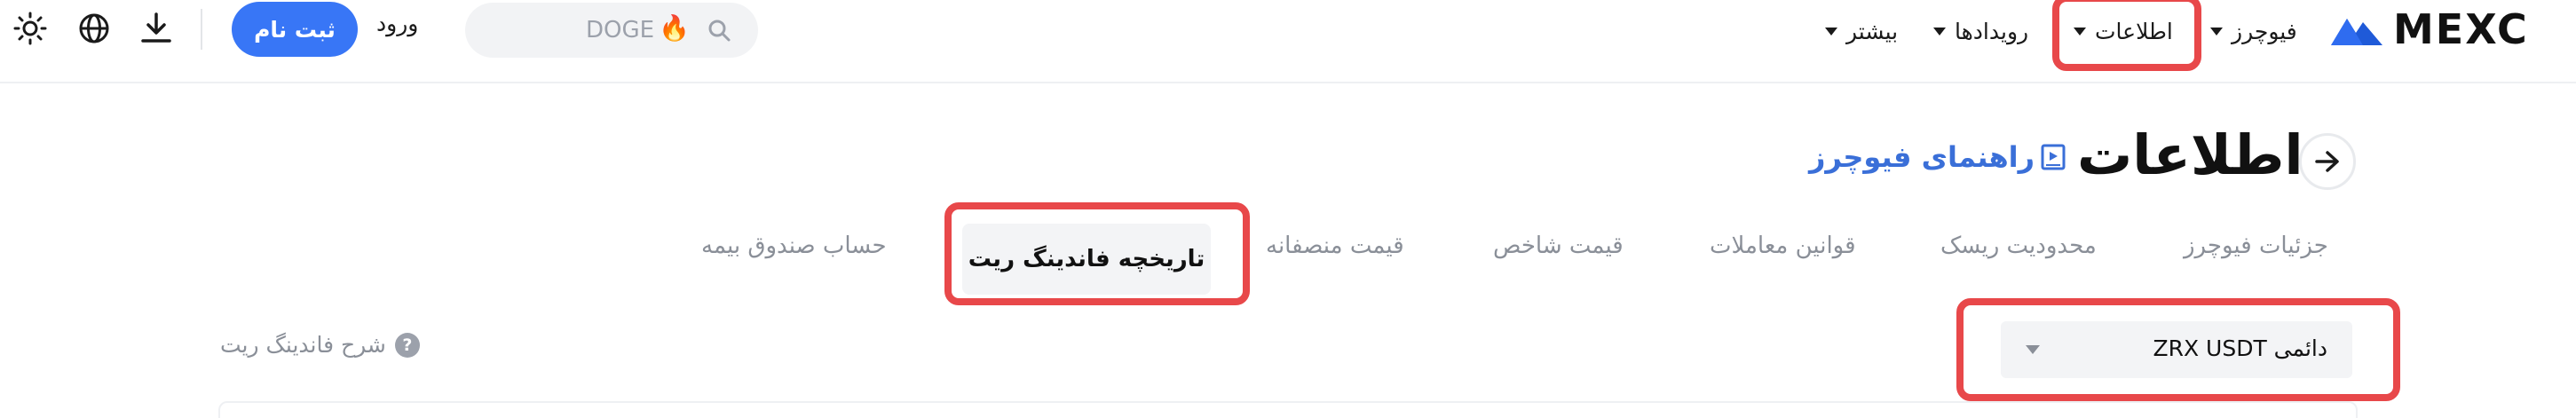 The height and width of the screenshot is (418, 2576). I want to click on guide-book-icon, so click(2053, 157).